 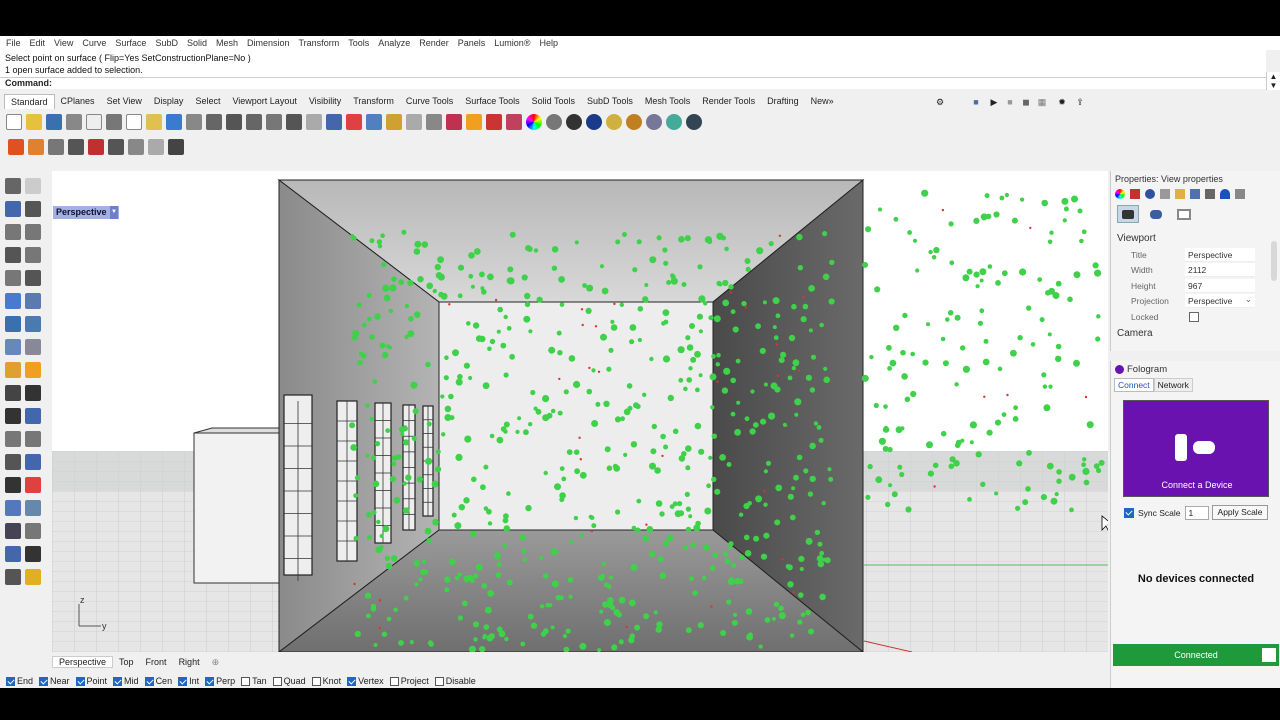 What do you see at coordinates (1128, 214) in the screenshot?
I see `viewport-camera-icon` at bounding box center [1128, 214].